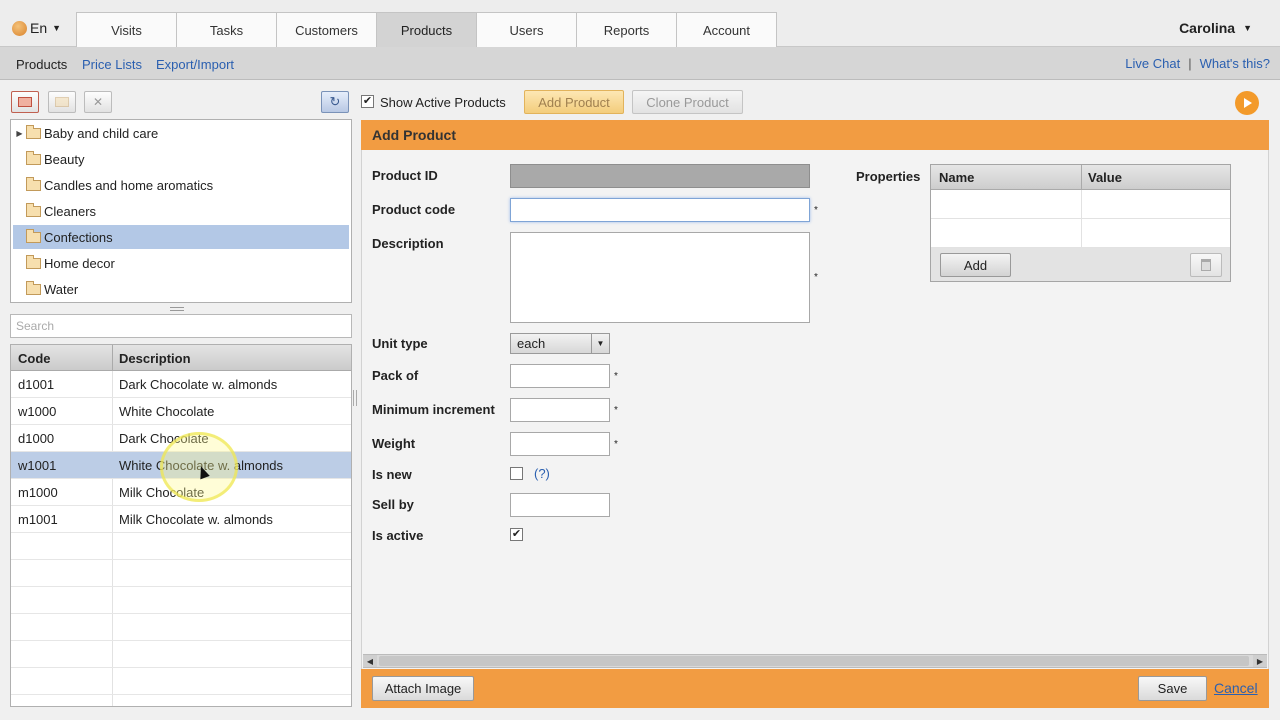  Describe the element at coordinates (155, 358) in the screenshot. I see `column-header-description: Description` at that location.